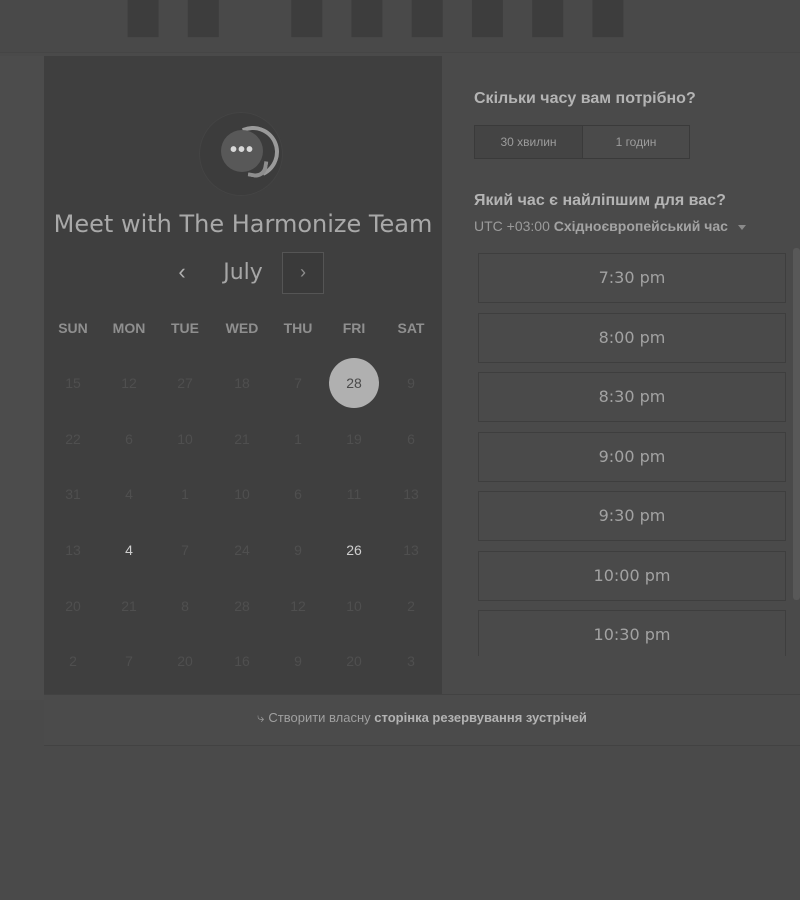 The image size is (800, 900). What do you see at coordinates (319, 717) in the screenshot?
I see `footer-prefix: Створити власну` at bounding box center [319, 717].